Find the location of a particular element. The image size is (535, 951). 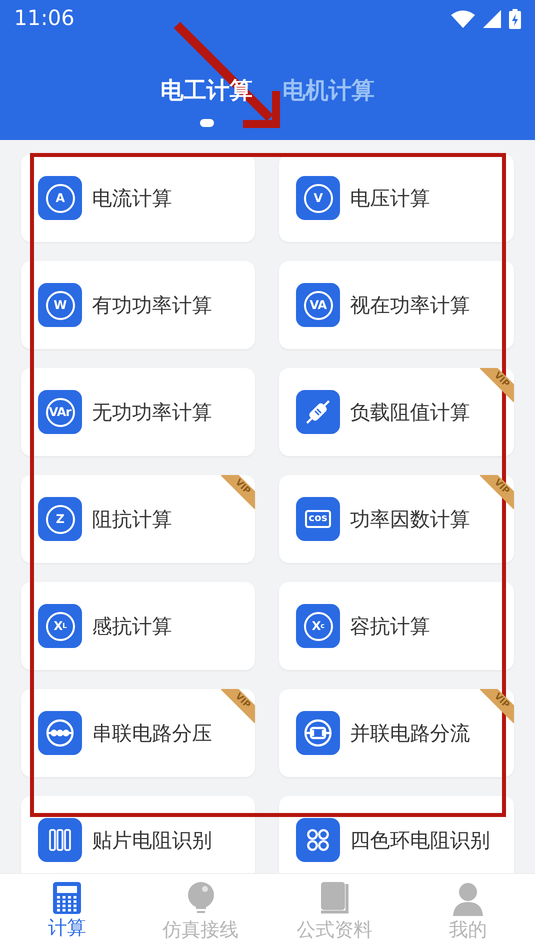

tool-card: 贴片电阻识别 is located at coordinates (138, 834).